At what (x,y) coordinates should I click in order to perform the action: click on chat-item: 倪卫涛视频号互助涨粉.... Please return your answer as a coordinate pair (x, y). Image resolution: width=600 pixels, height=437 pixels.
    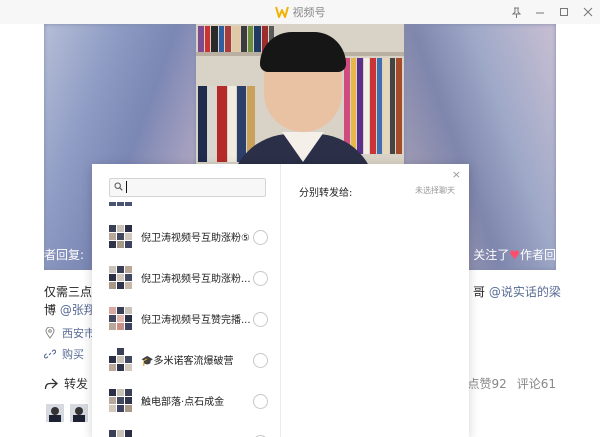
    Looking at the image, I should click on (186, 279).